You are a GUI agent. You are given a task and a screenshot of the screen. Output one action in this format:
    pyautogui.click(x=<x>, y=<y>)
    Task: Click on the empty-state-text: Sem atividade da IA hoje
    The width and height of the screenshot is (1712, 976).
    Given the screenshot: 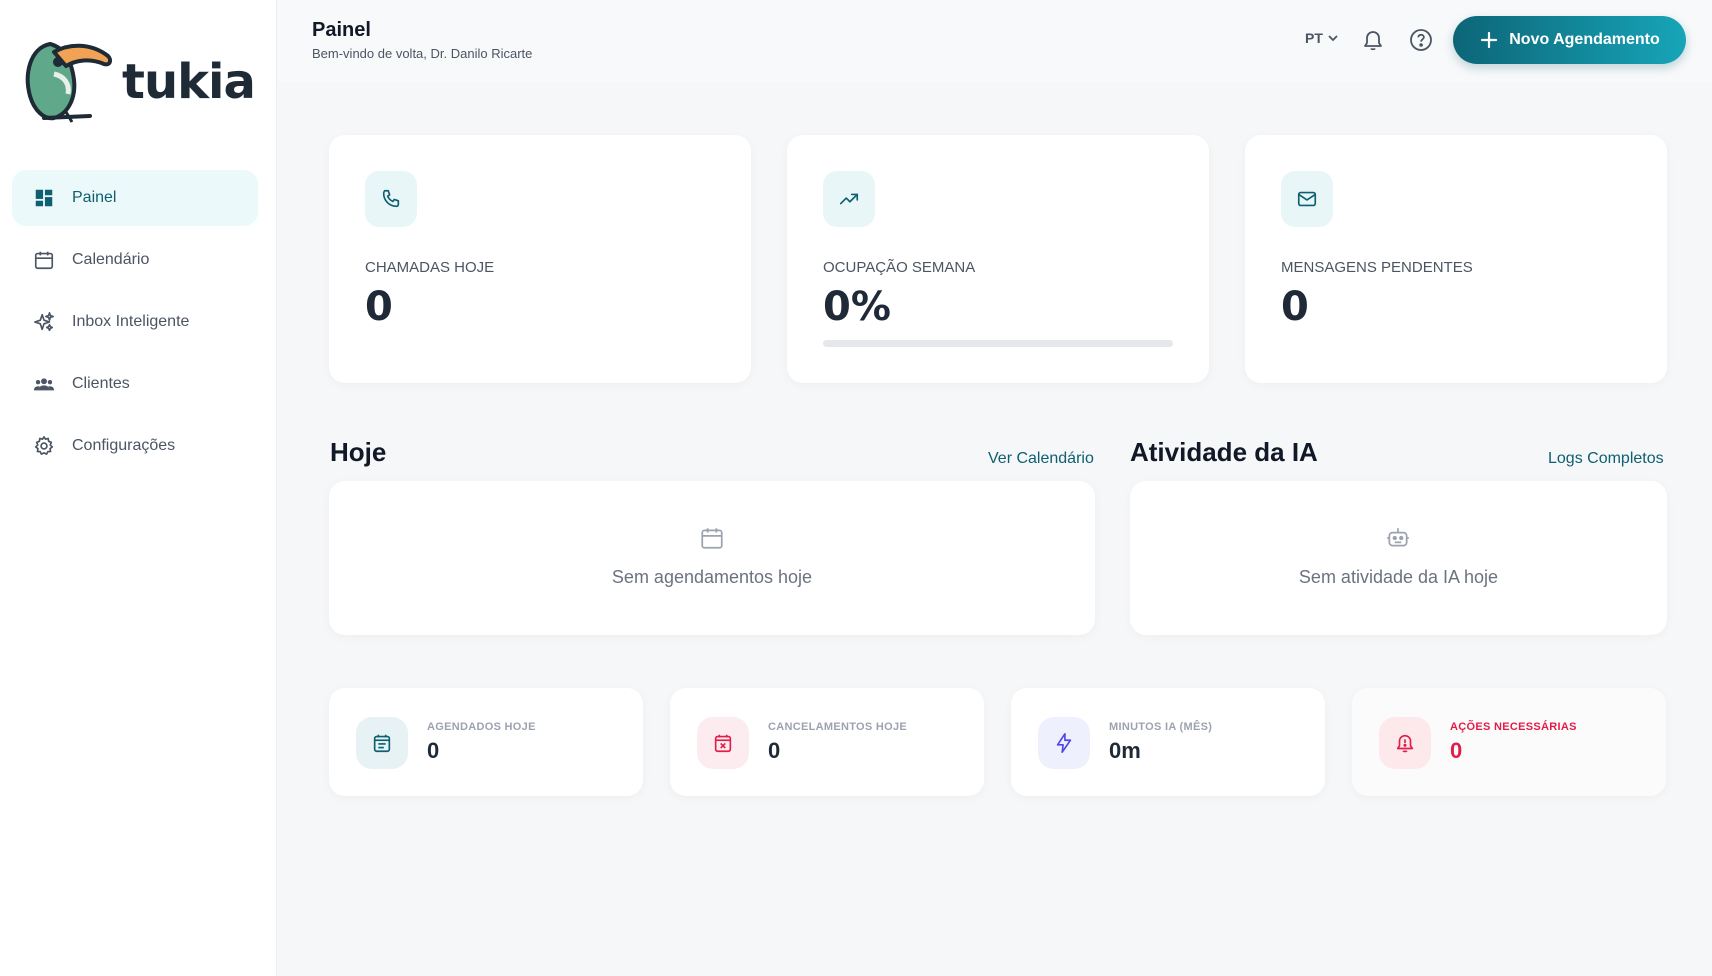 What is the action you would take?
    pyautogui.click(x=1398, y=577)
    